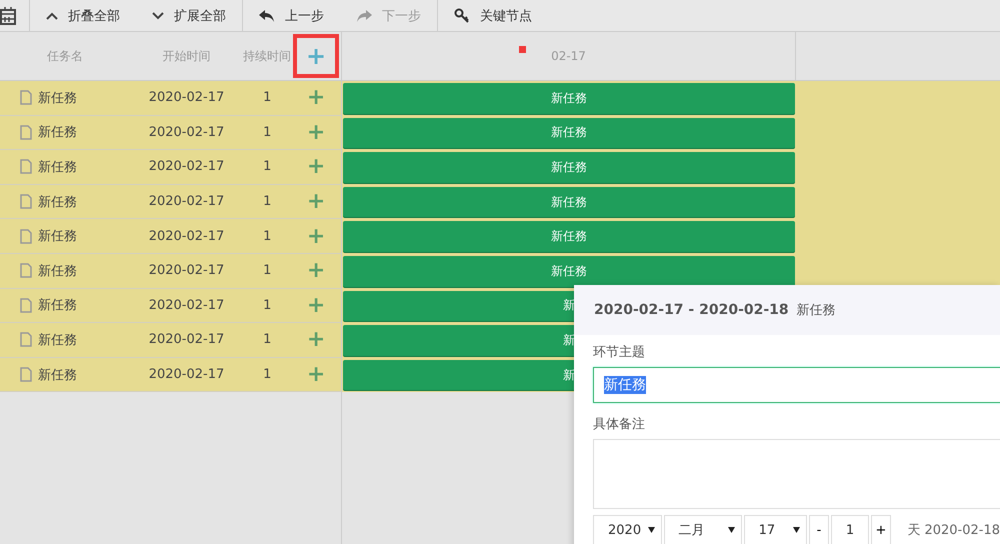 This screenshot has width=1000, height=544. Describe the element at coordinates (775, 529) in the screenshot. I see `day-select: 17` at that location.